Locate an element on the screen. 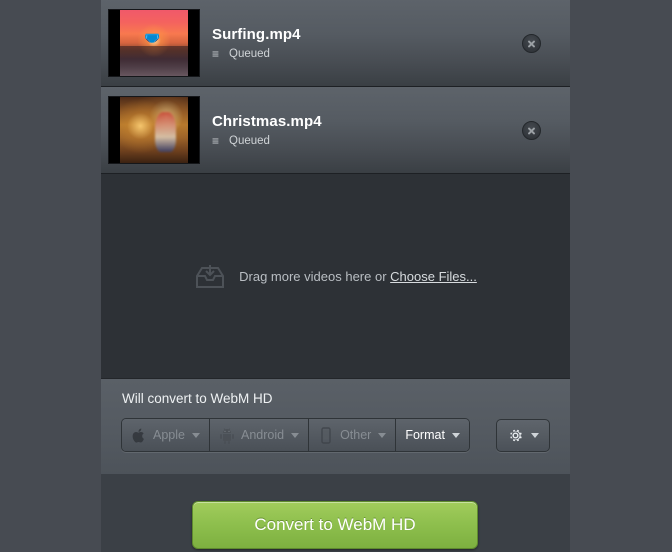 The image size is (672, 552). preset-button-other: Other is located at coordinates (353, 435).